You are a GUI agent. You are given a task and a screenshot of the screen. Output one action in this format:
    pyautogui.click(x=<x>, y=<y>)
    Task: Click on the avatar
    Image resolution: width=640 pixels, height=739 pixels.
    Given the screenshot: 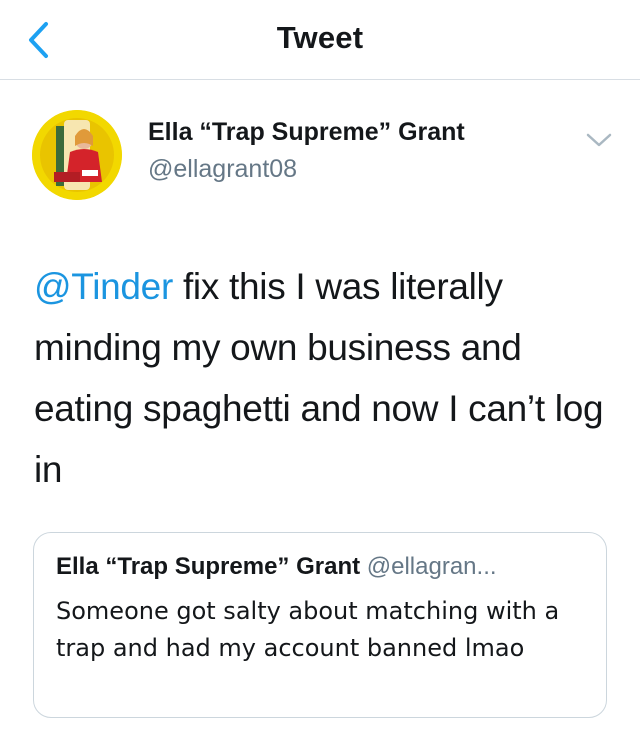 What is the action you would take?
    pyautogui.click(x=77, y=155)
    